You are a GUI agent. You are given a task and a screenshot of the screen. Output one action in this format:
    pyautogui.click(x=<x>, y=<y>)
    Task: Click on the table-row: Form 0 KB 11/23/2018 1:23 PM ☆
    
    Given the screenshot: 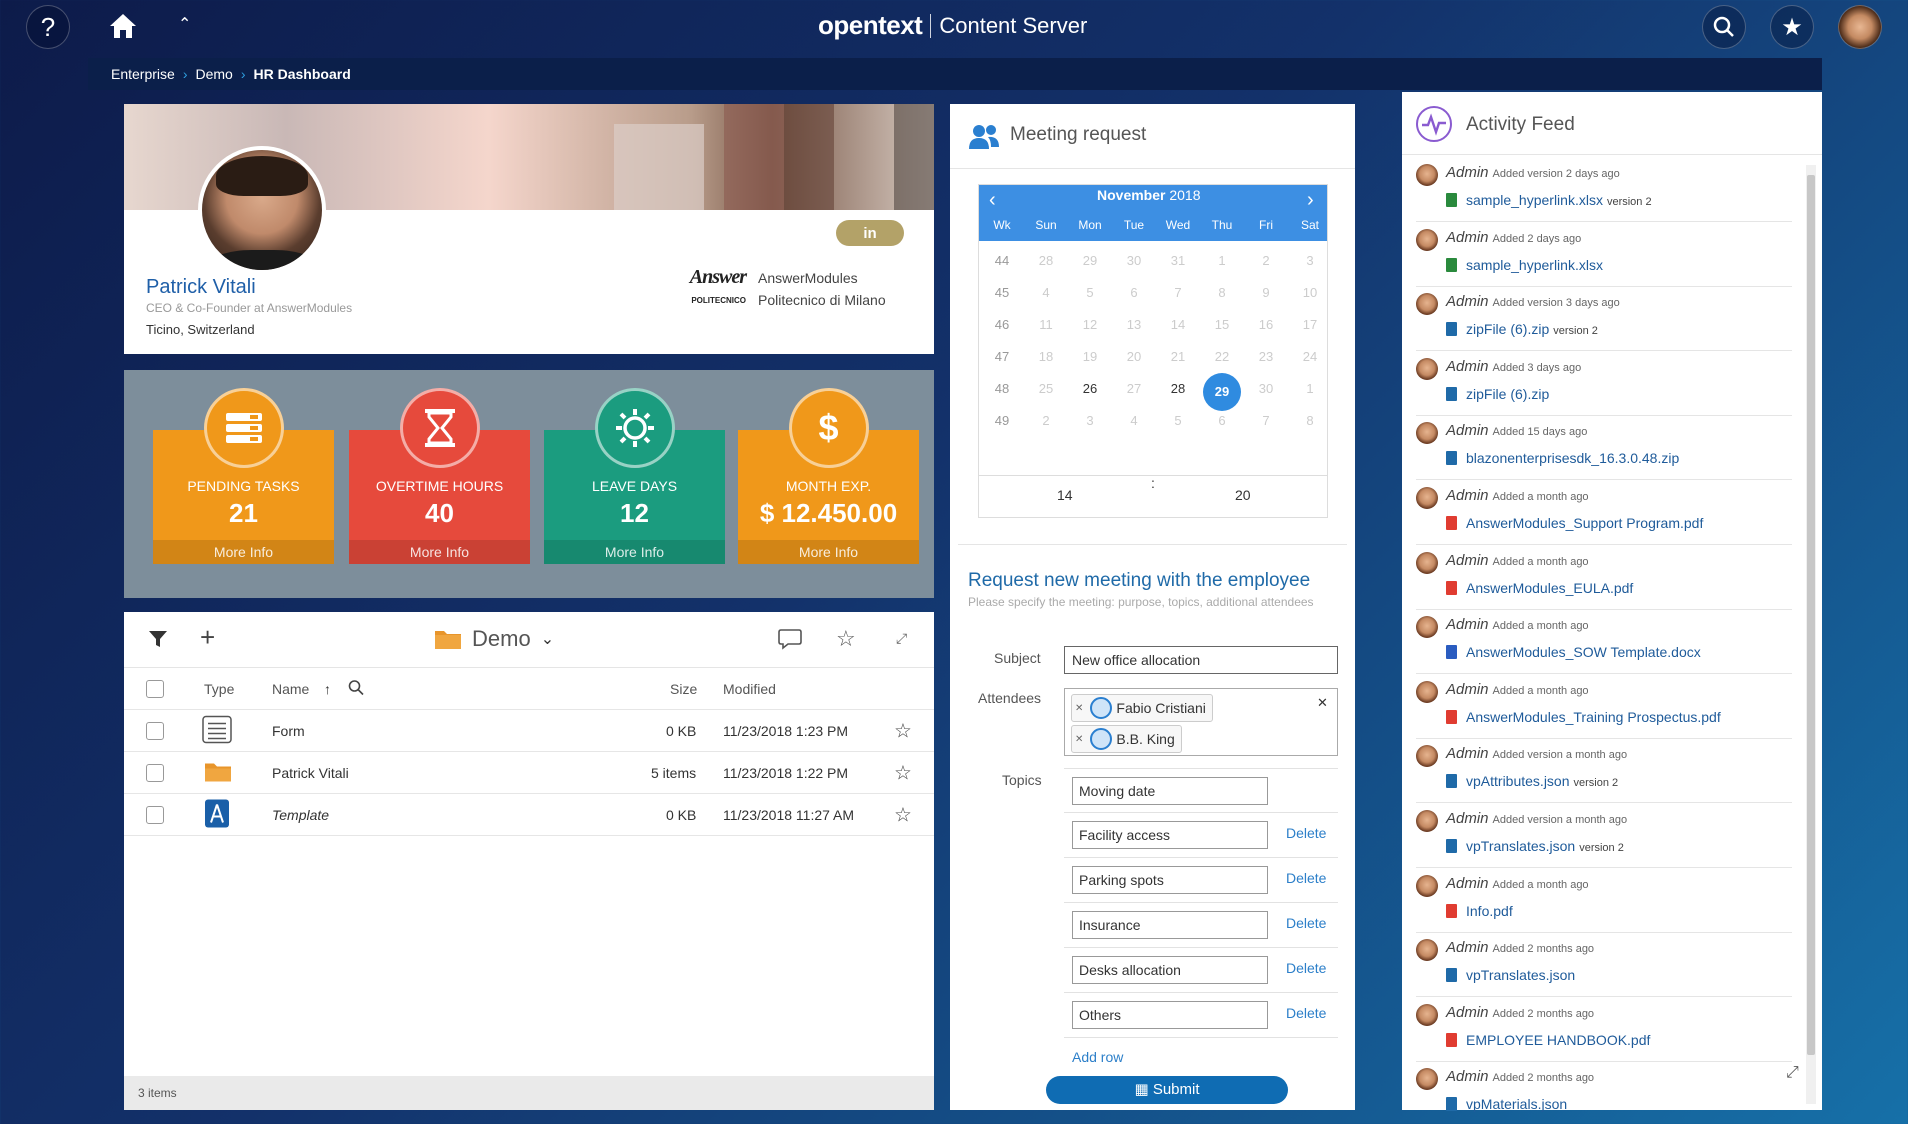 What is the action you would take?
    pyautogui.click(x=529, y=731)
    